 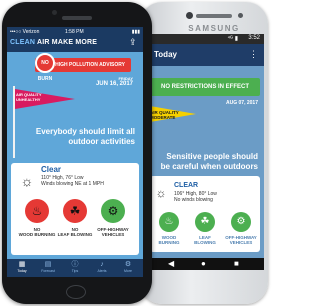 I want to click on page-title: Today, so click(x=165, y=54).